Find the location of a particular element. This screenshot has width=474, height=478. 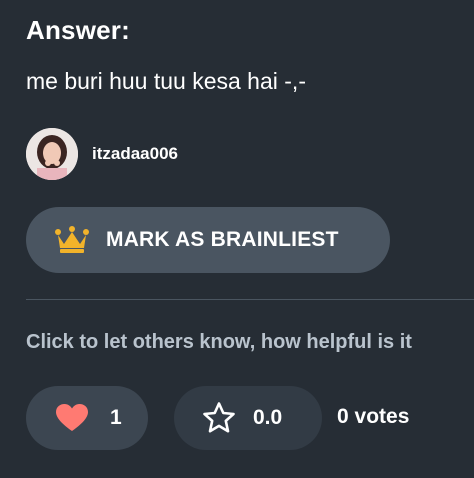

author-row: itzadaa006 is located at coordinates (102, 154).